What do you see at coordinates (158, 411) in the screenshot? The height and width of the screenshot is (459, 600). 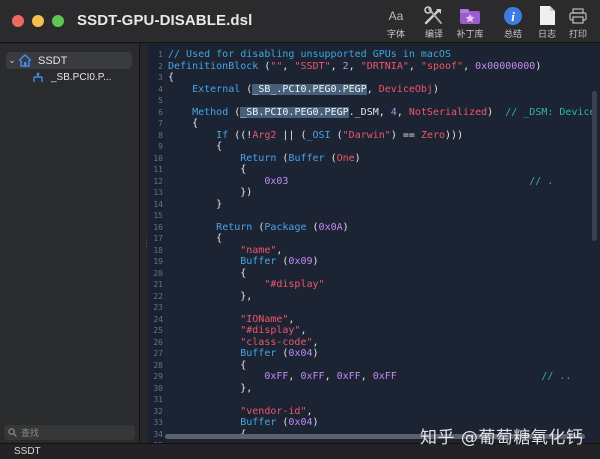 I see `line-number: 32` at bounding box center [158, 411].